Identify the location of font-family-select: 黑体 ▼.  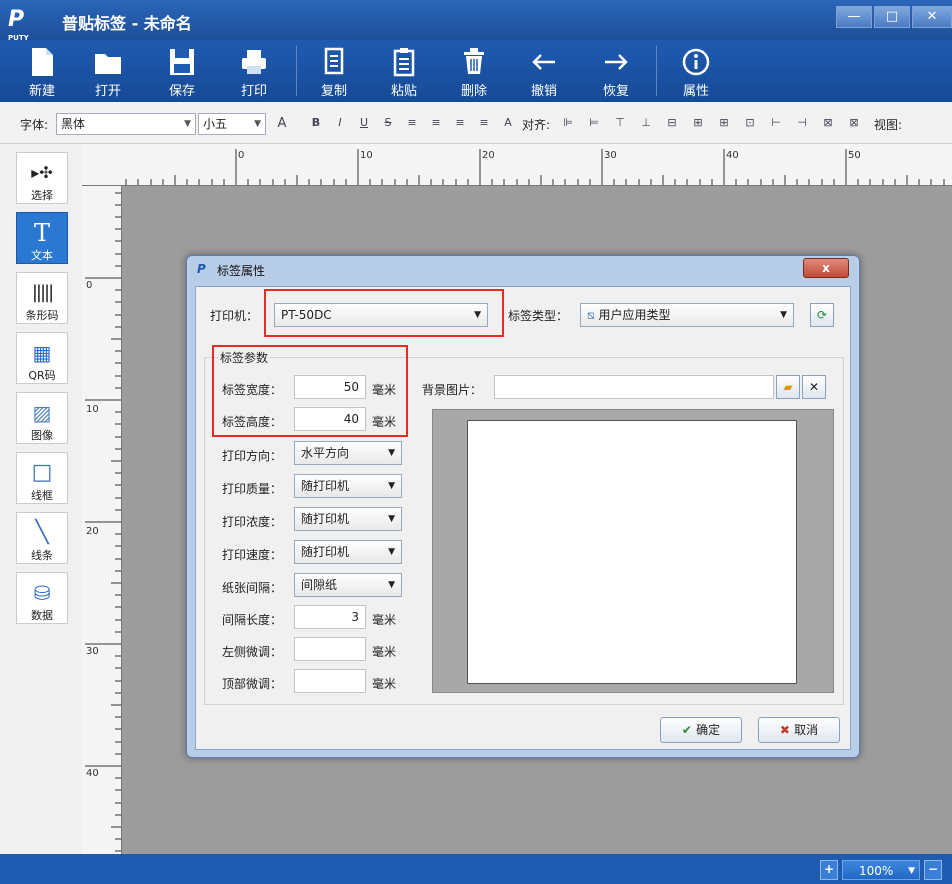
(126, 124).